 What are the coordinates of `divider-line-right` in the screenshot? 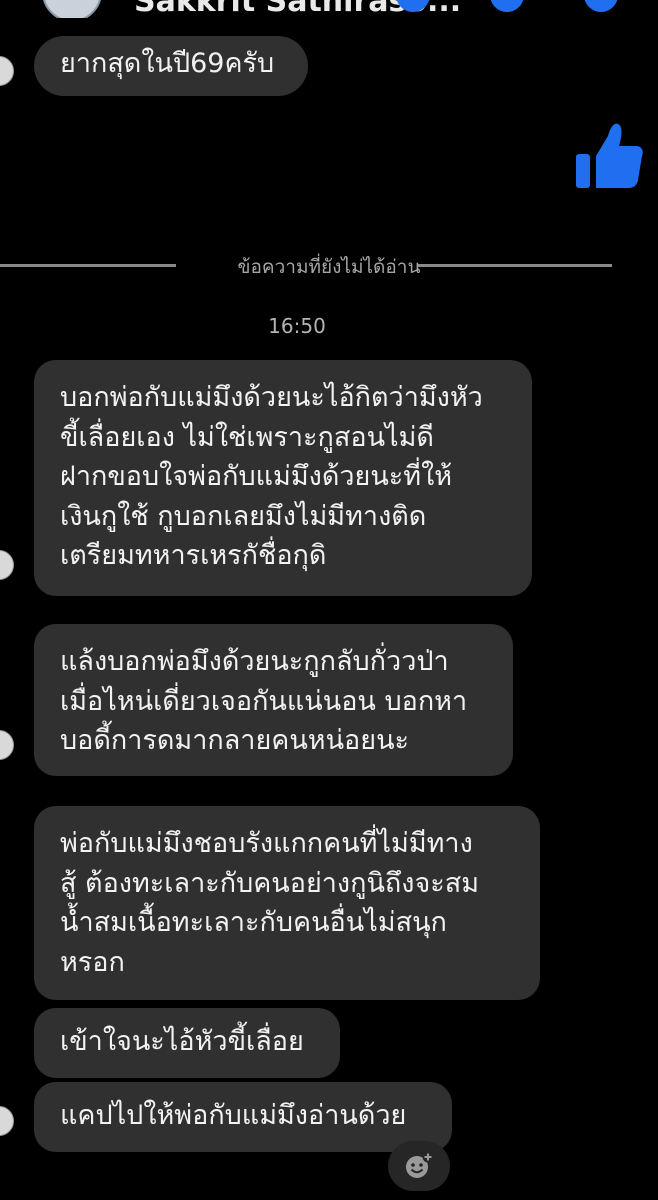 It's located at (515, 265).